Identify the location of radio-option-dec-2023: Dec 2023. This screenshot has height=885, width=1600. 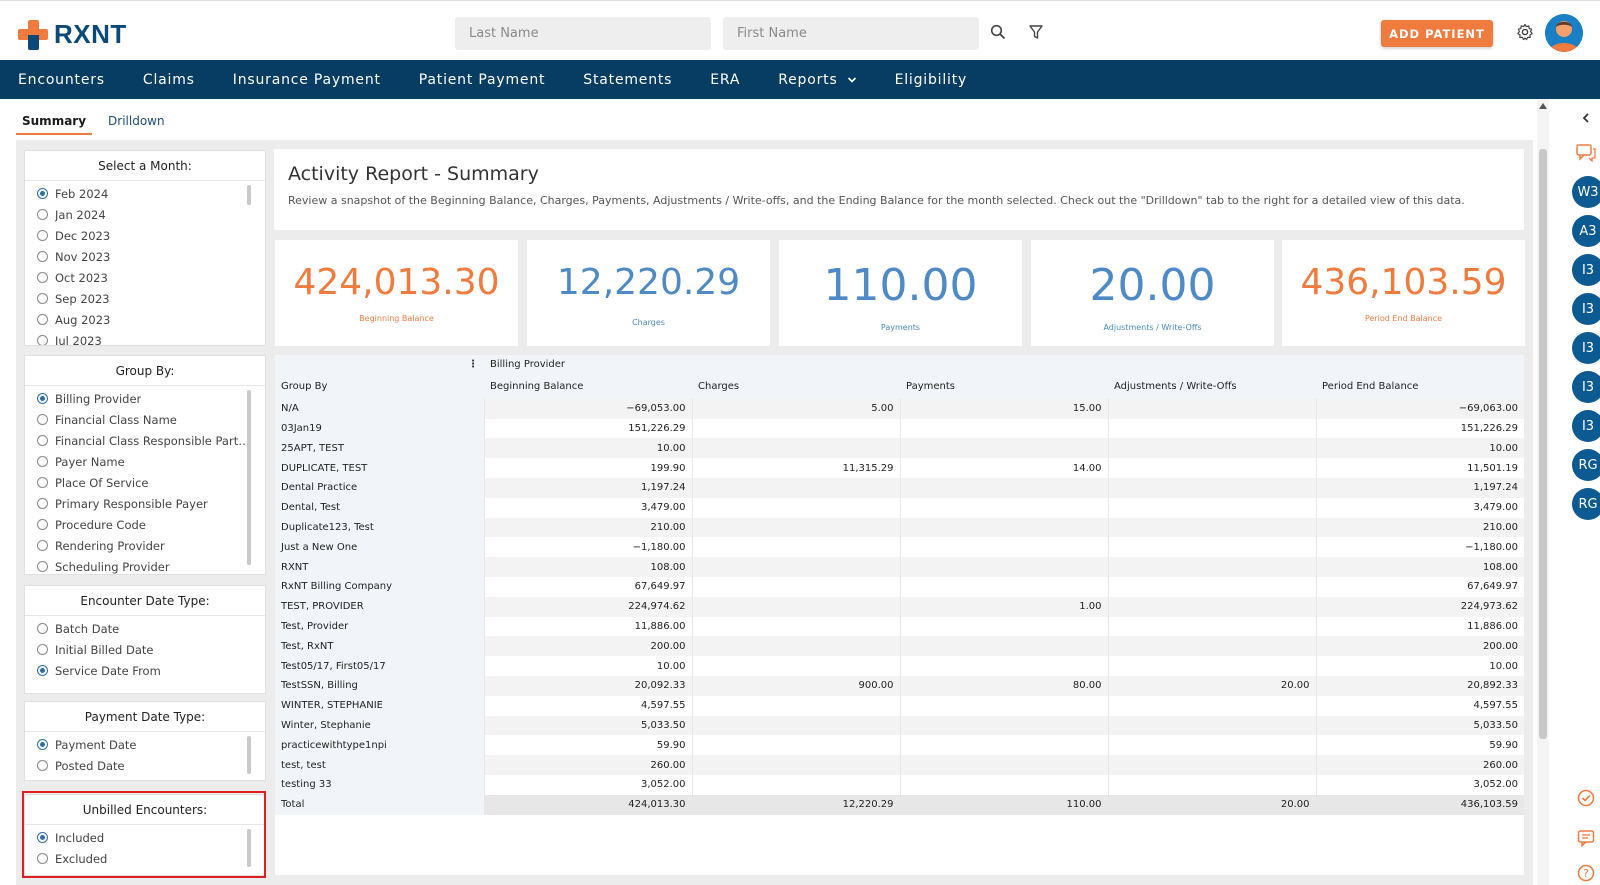
(145, 235).